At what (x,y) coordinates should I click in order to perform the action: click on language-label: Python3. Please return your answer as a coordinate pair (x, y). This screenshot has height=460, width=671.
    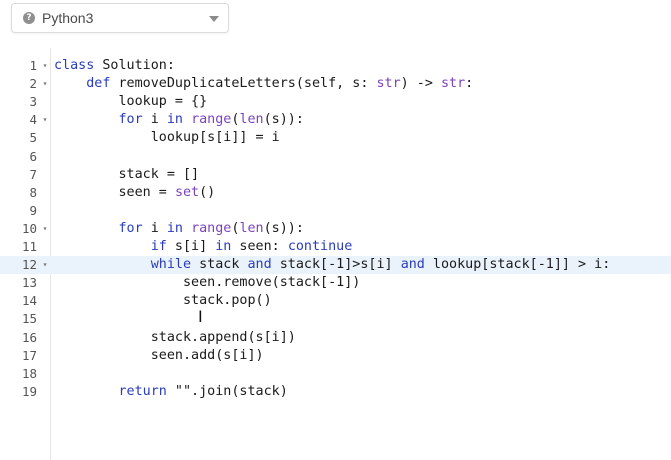
    Looking at the image, I should click on (68, 18).